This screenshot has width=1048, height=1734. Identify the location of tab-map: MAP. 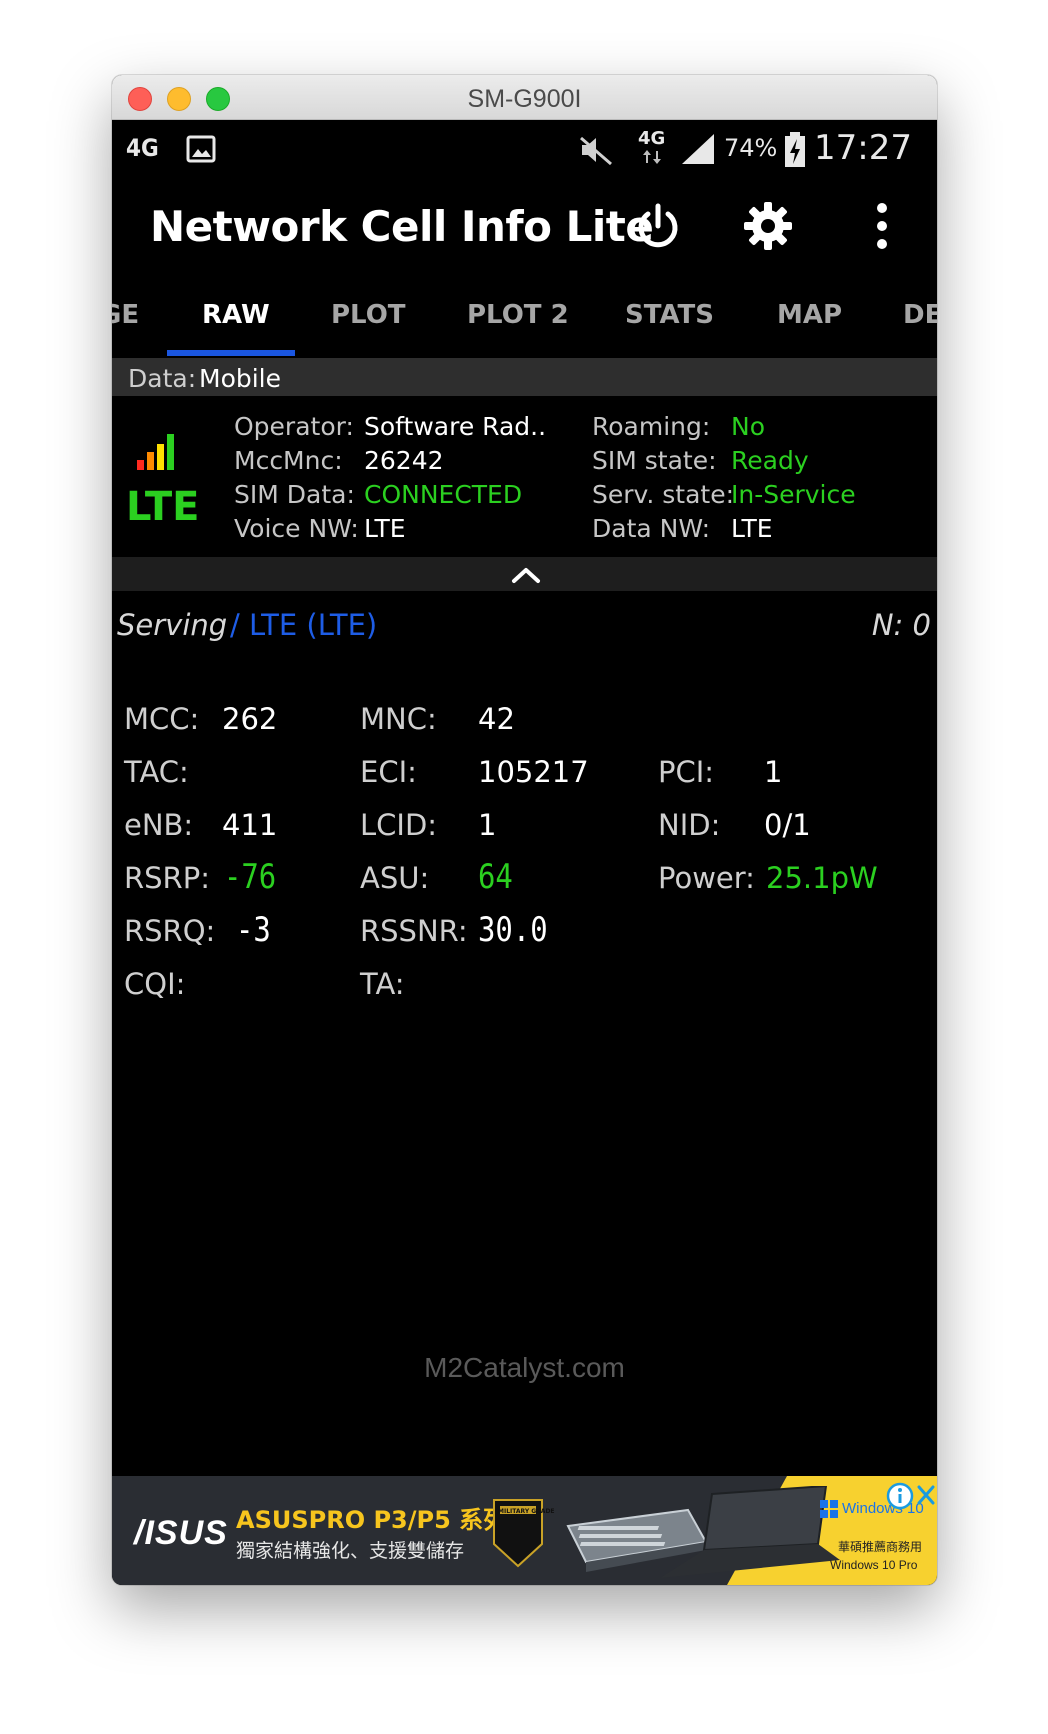
(809, 315).